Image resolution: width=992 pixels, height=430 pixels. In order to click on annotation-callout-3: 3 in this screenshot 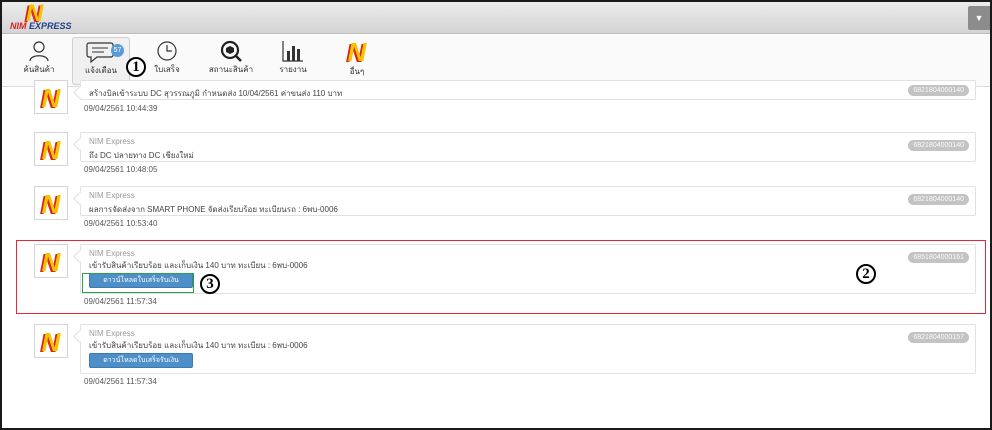, I will do `click(210, 284)`.